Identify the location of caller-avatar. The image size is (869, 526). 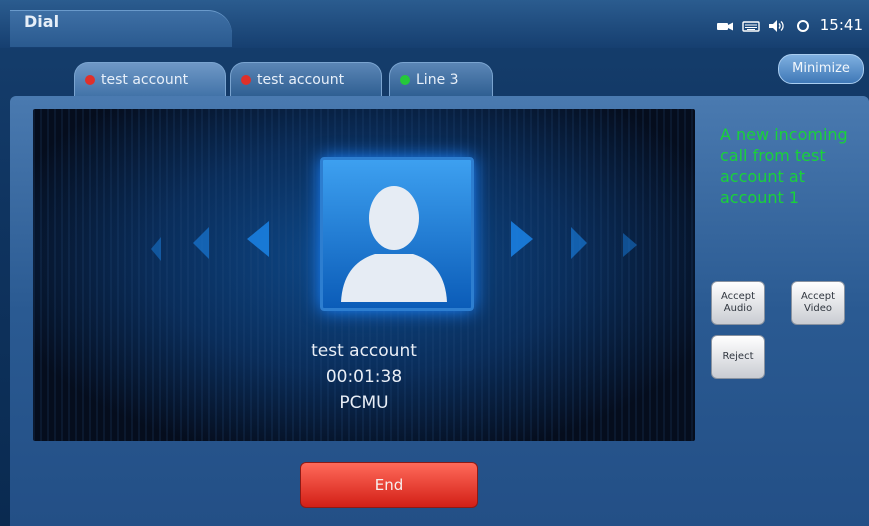
(397, 234).